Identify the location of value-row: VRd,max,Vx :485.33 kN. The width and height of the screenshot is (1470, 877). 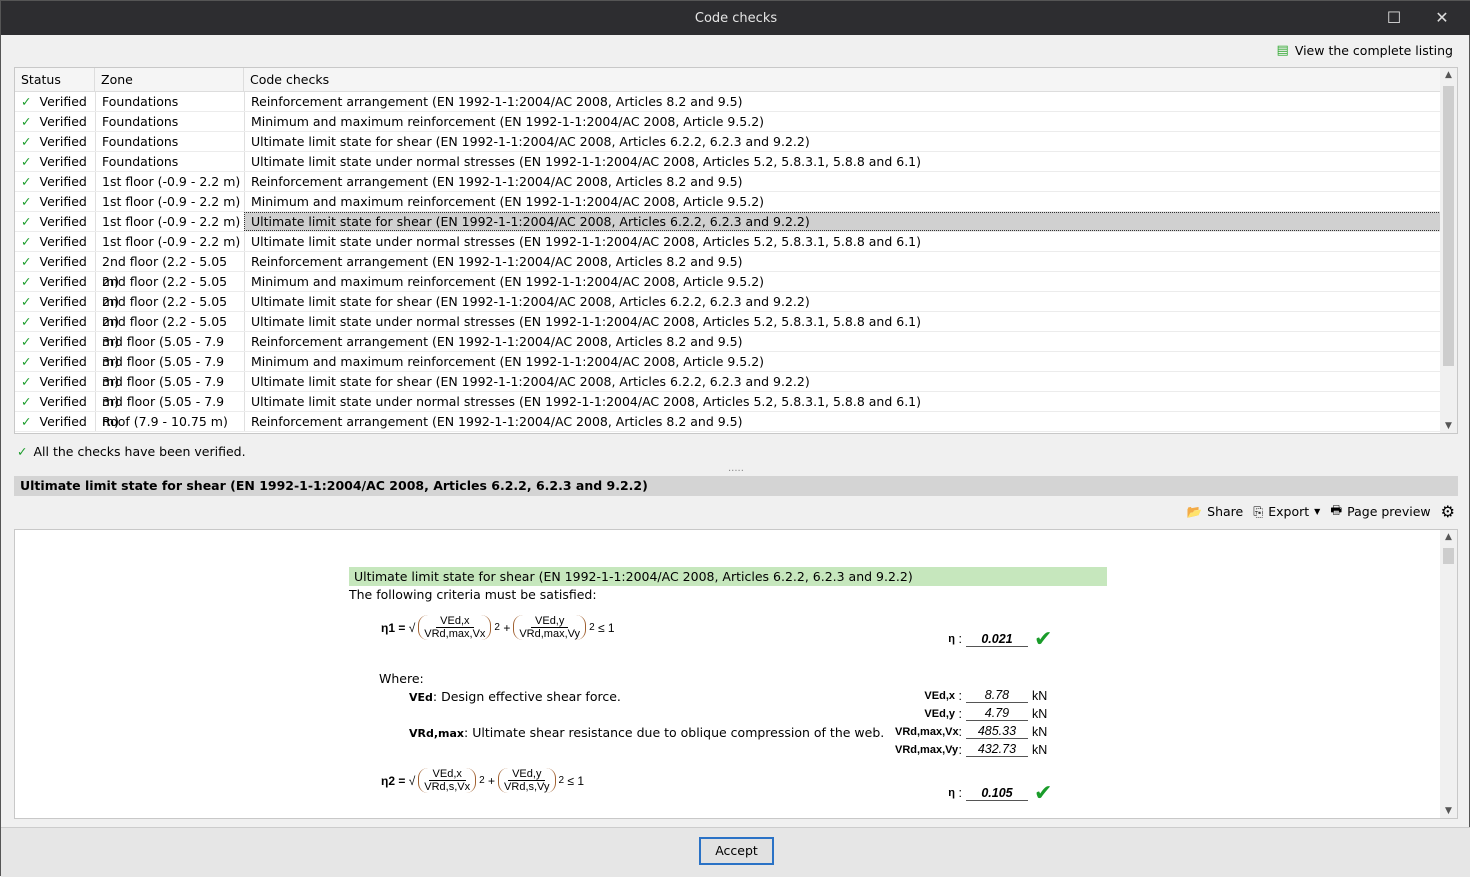
(971, 731).